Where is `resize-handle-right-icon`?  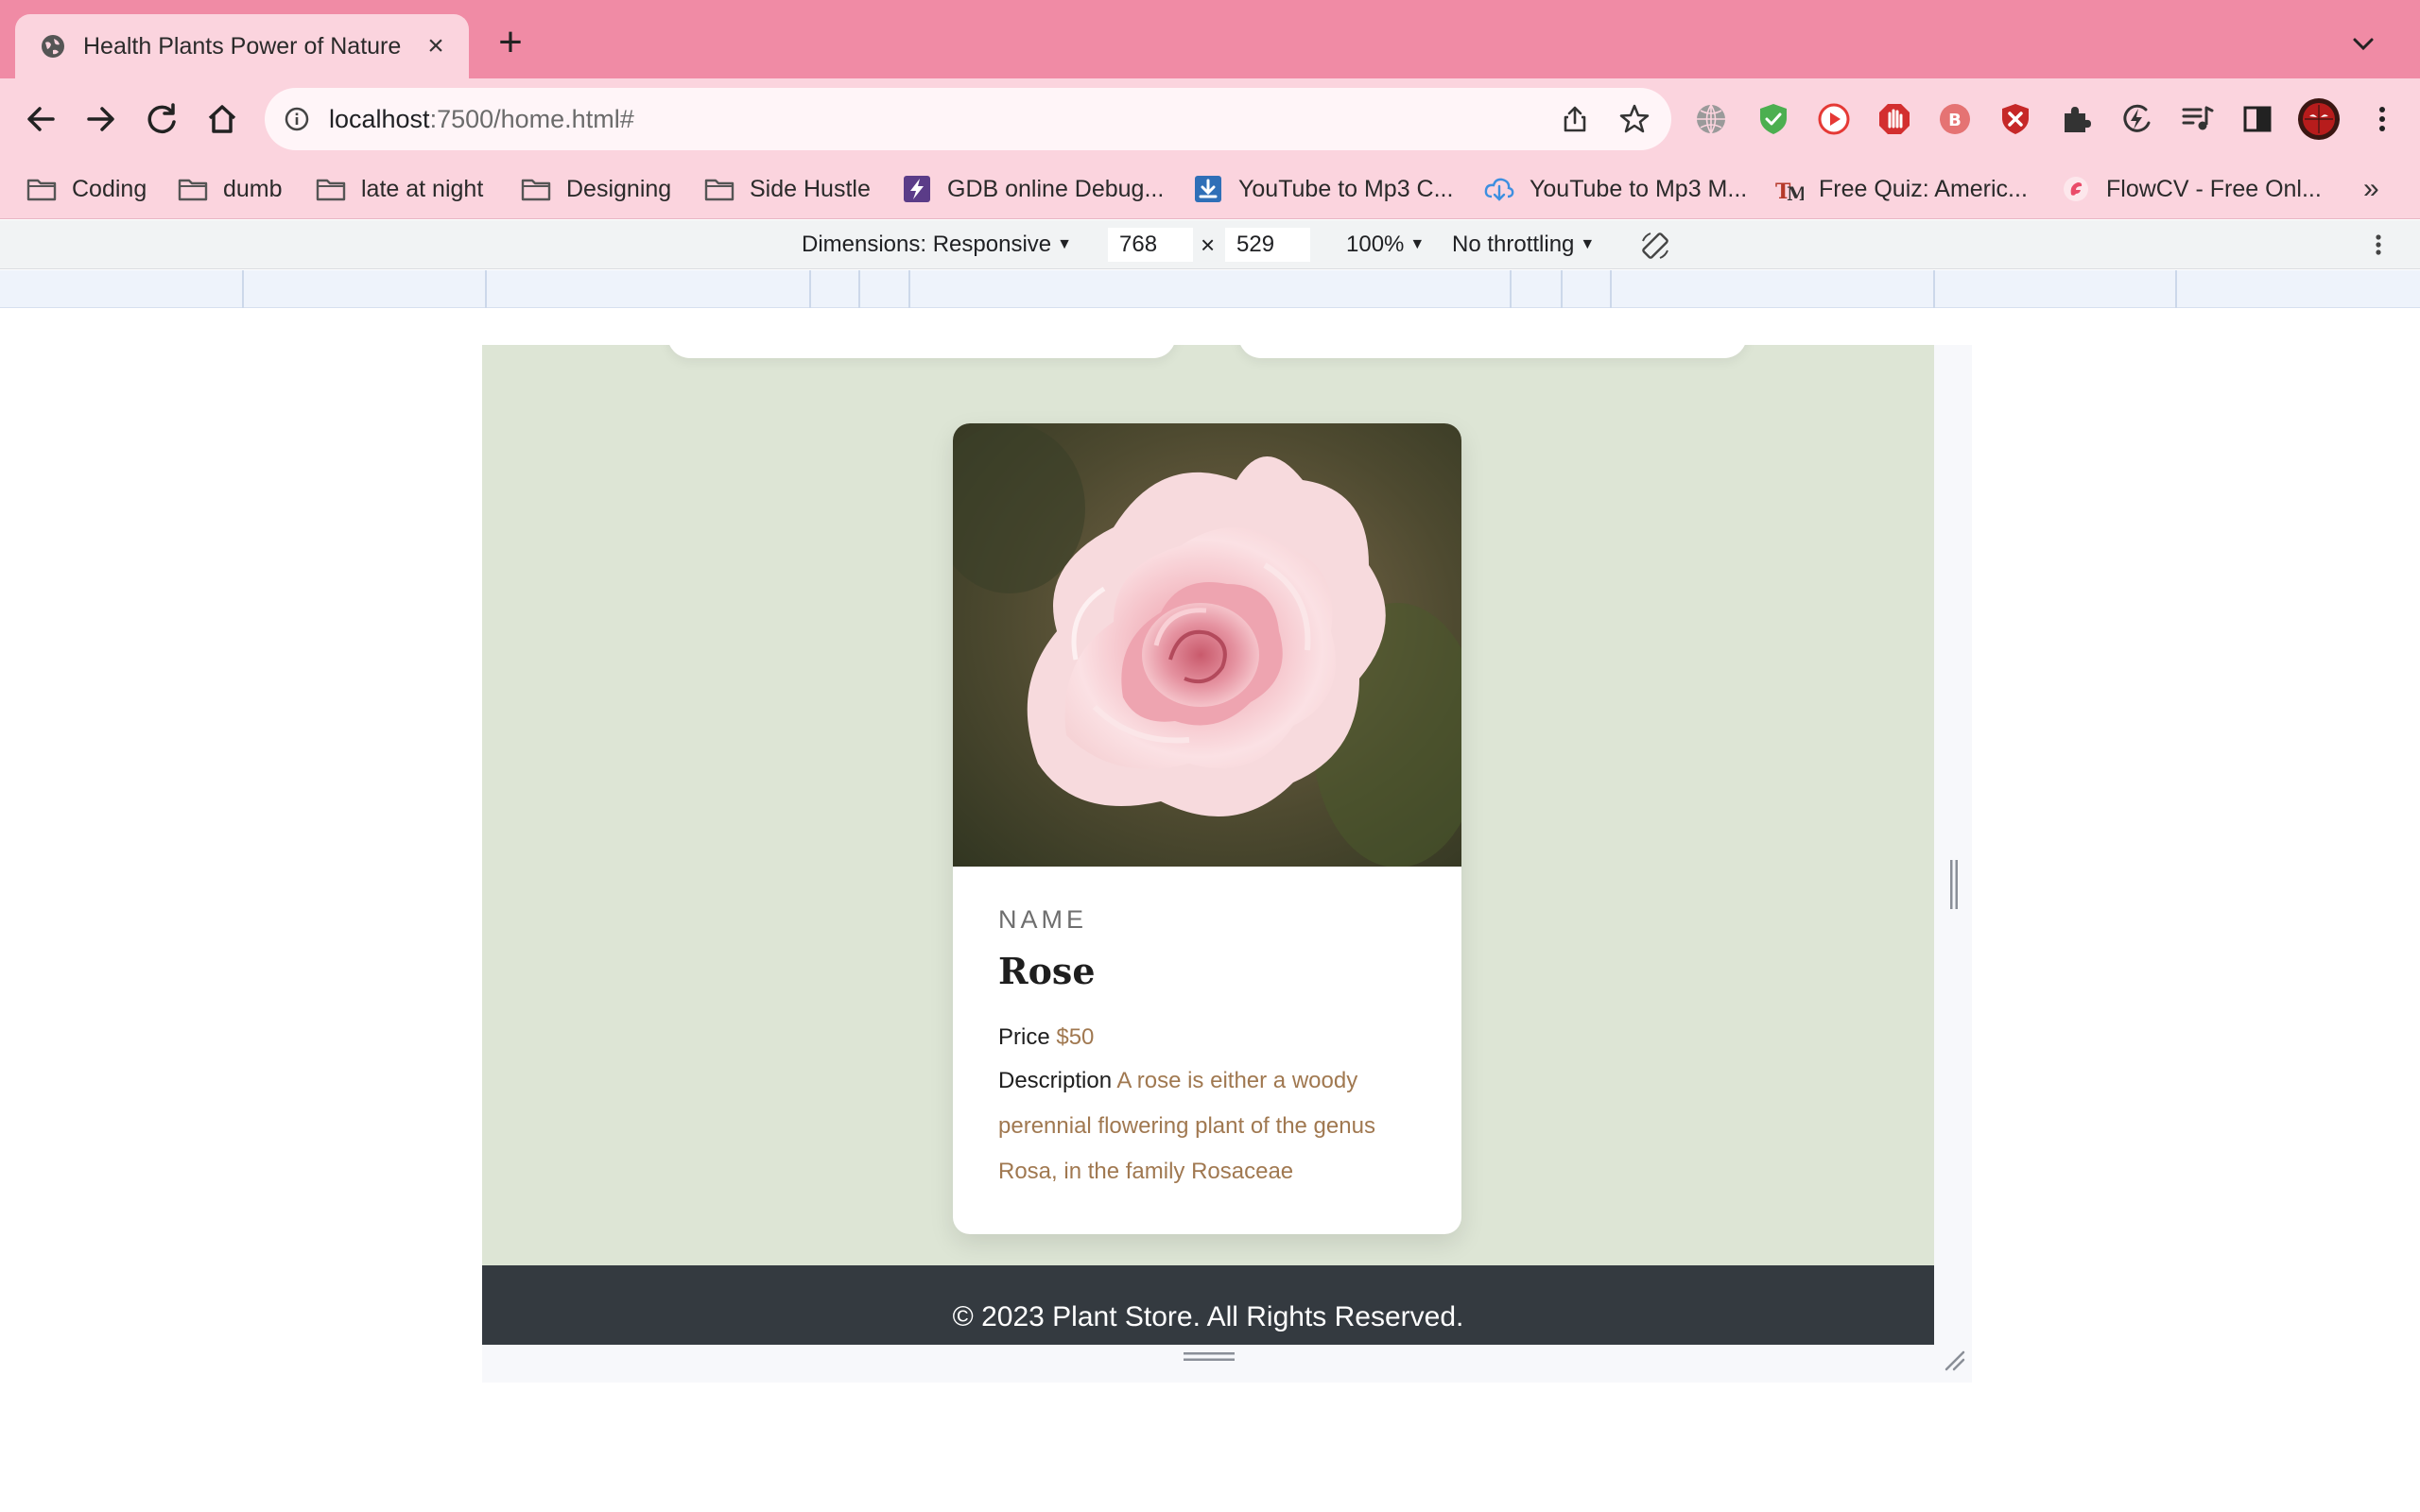 resize-handle-right-icon is located at coordinates (1954, 884).